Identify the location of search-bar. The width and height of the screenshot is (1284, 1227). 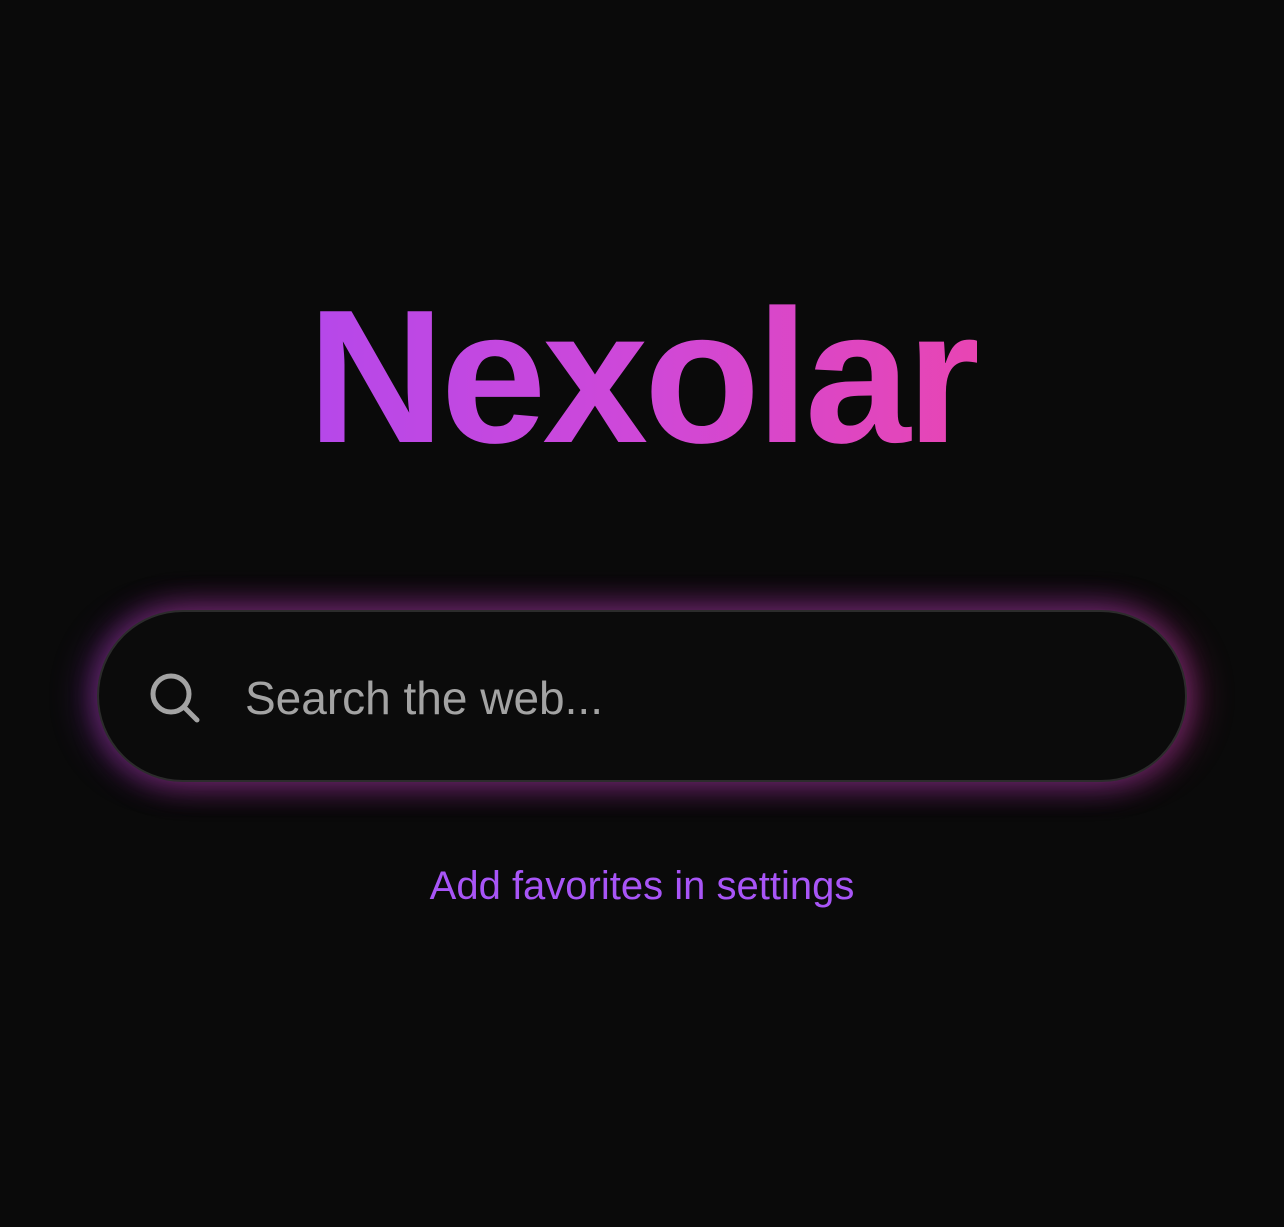
(642, 696).